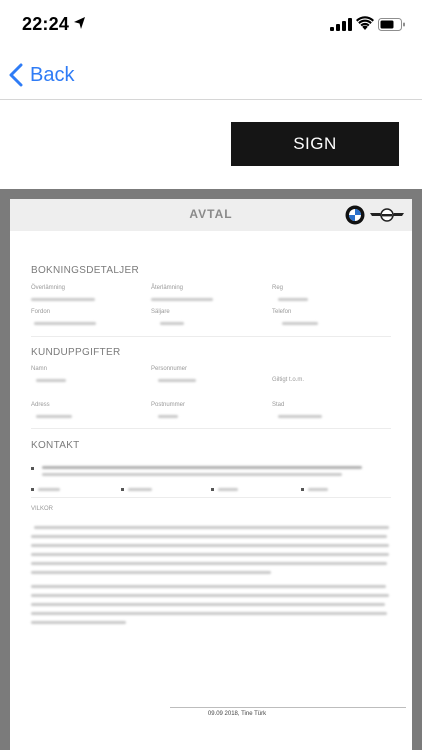  What do you see at coordinates (85, 270) in the screenshot?
I see `section-title-booking: BOKNINGSDETALJER` at bounding box center [85, 270].